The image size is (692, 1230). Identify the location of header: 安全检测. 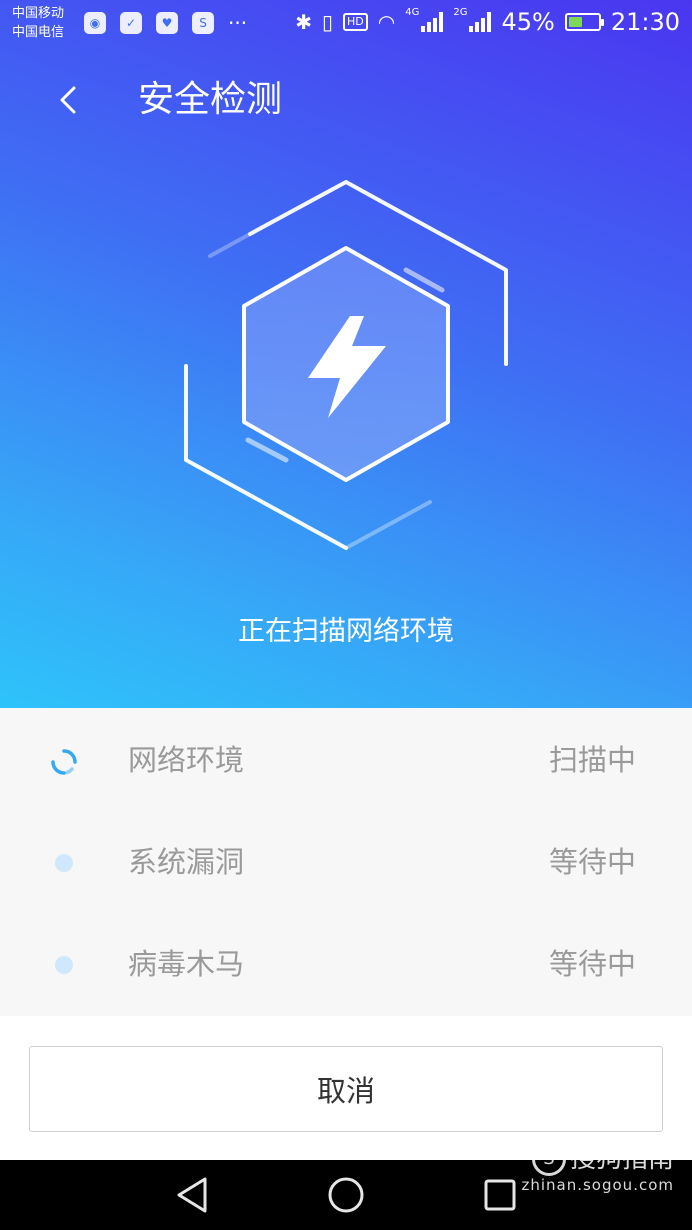
(346, 100).